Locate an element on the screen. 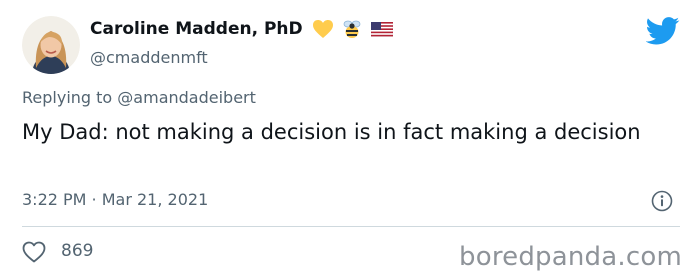  avatar is located at coordinates (51, 45).